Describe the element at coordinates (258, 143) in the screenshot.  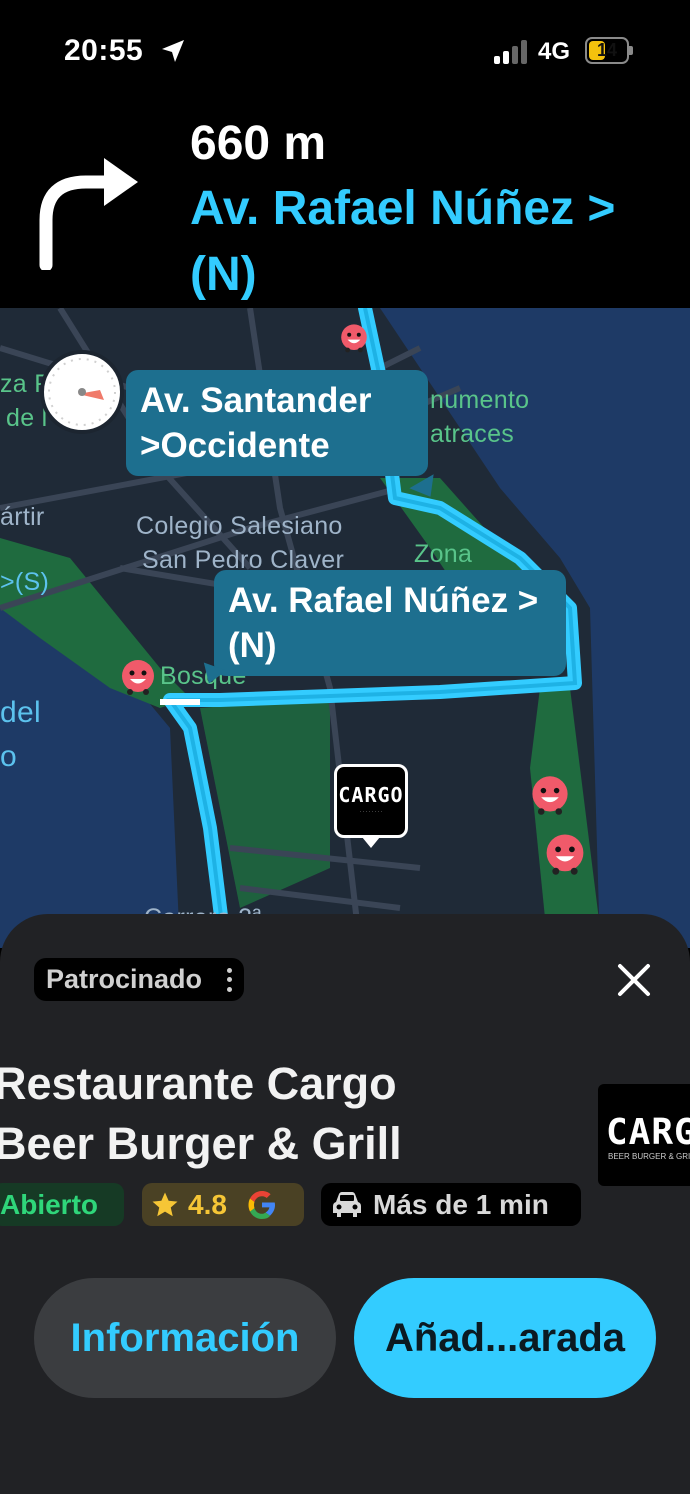
I see `distance-to-turn: 660 m` at that location.